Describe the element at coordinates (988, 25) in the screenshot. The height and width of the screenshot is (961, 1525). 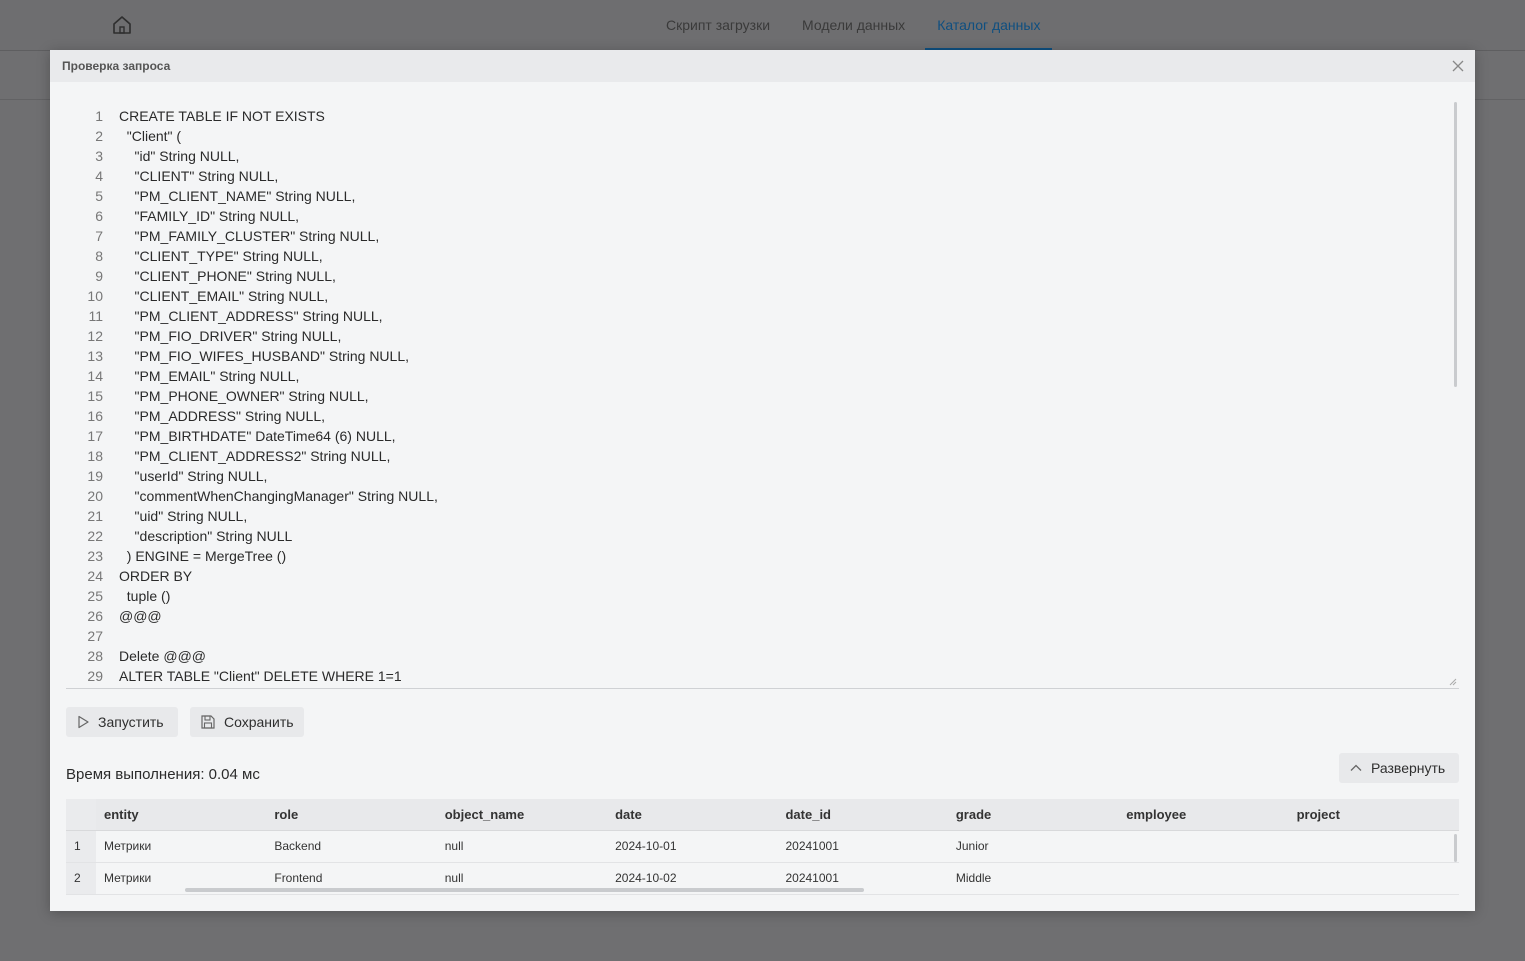
I see `tab-data-catalog: Каталог данных` at that location.